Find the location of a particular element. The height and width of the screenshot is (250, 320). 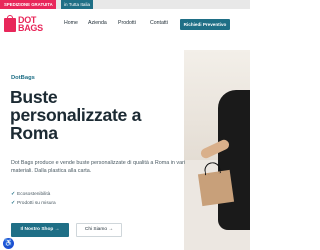

hero-title-line-2: personalizzate a is located at coordinates (76, 115).